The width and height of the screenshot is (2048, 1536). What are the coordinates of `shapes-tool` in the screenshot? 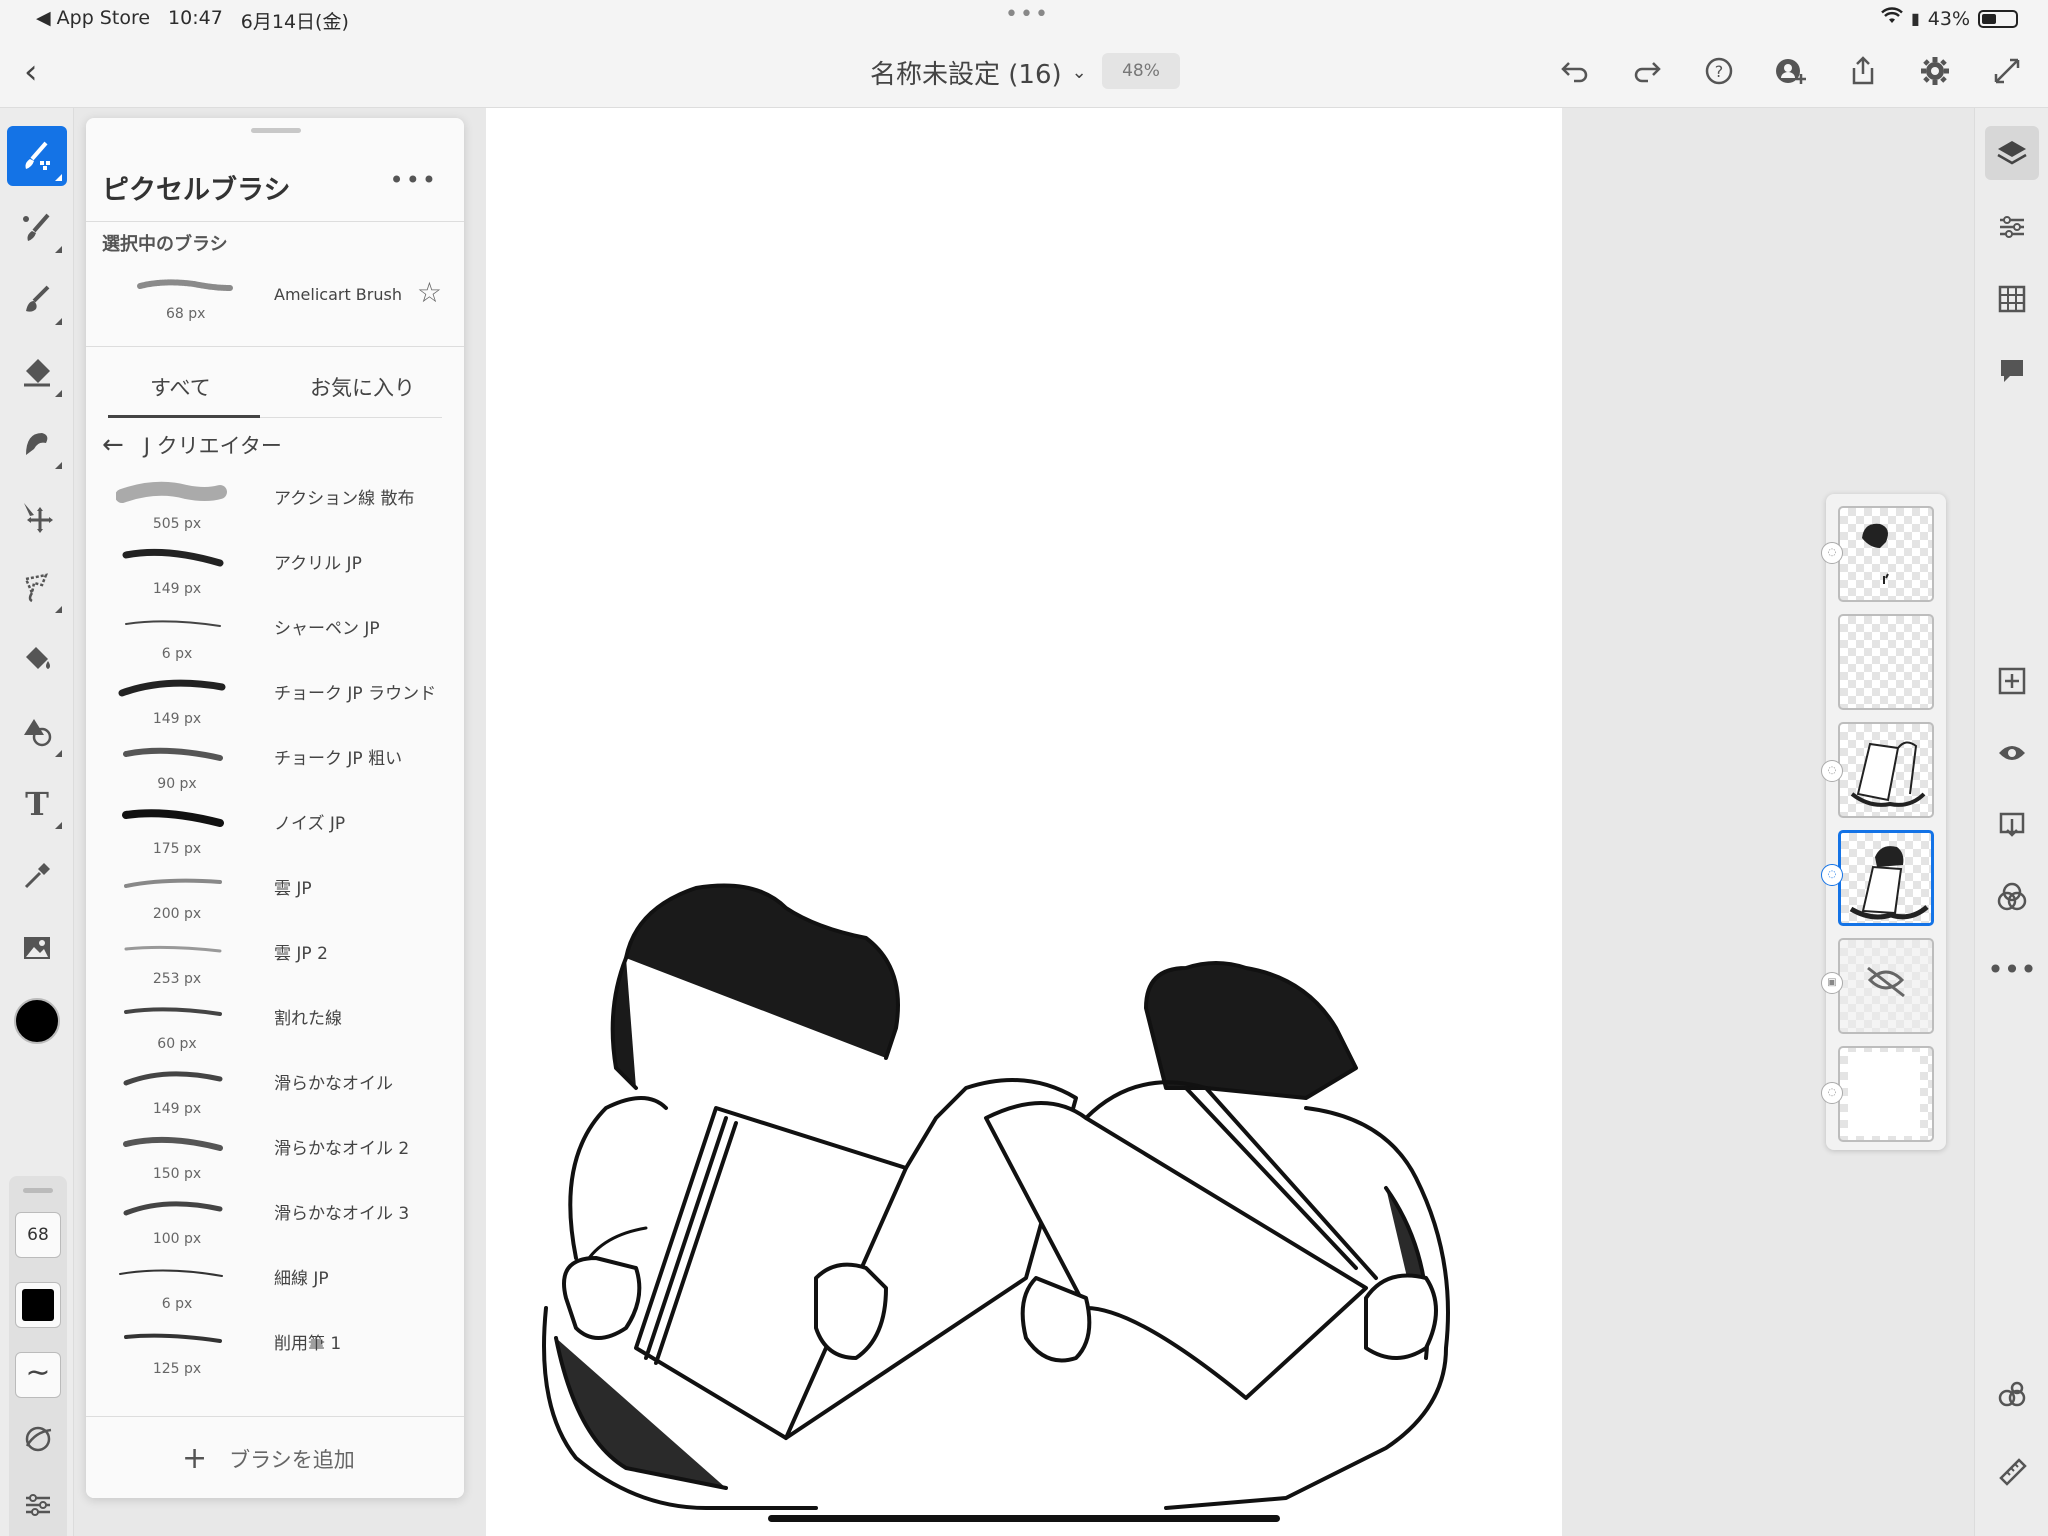 It's located at (37, 732).